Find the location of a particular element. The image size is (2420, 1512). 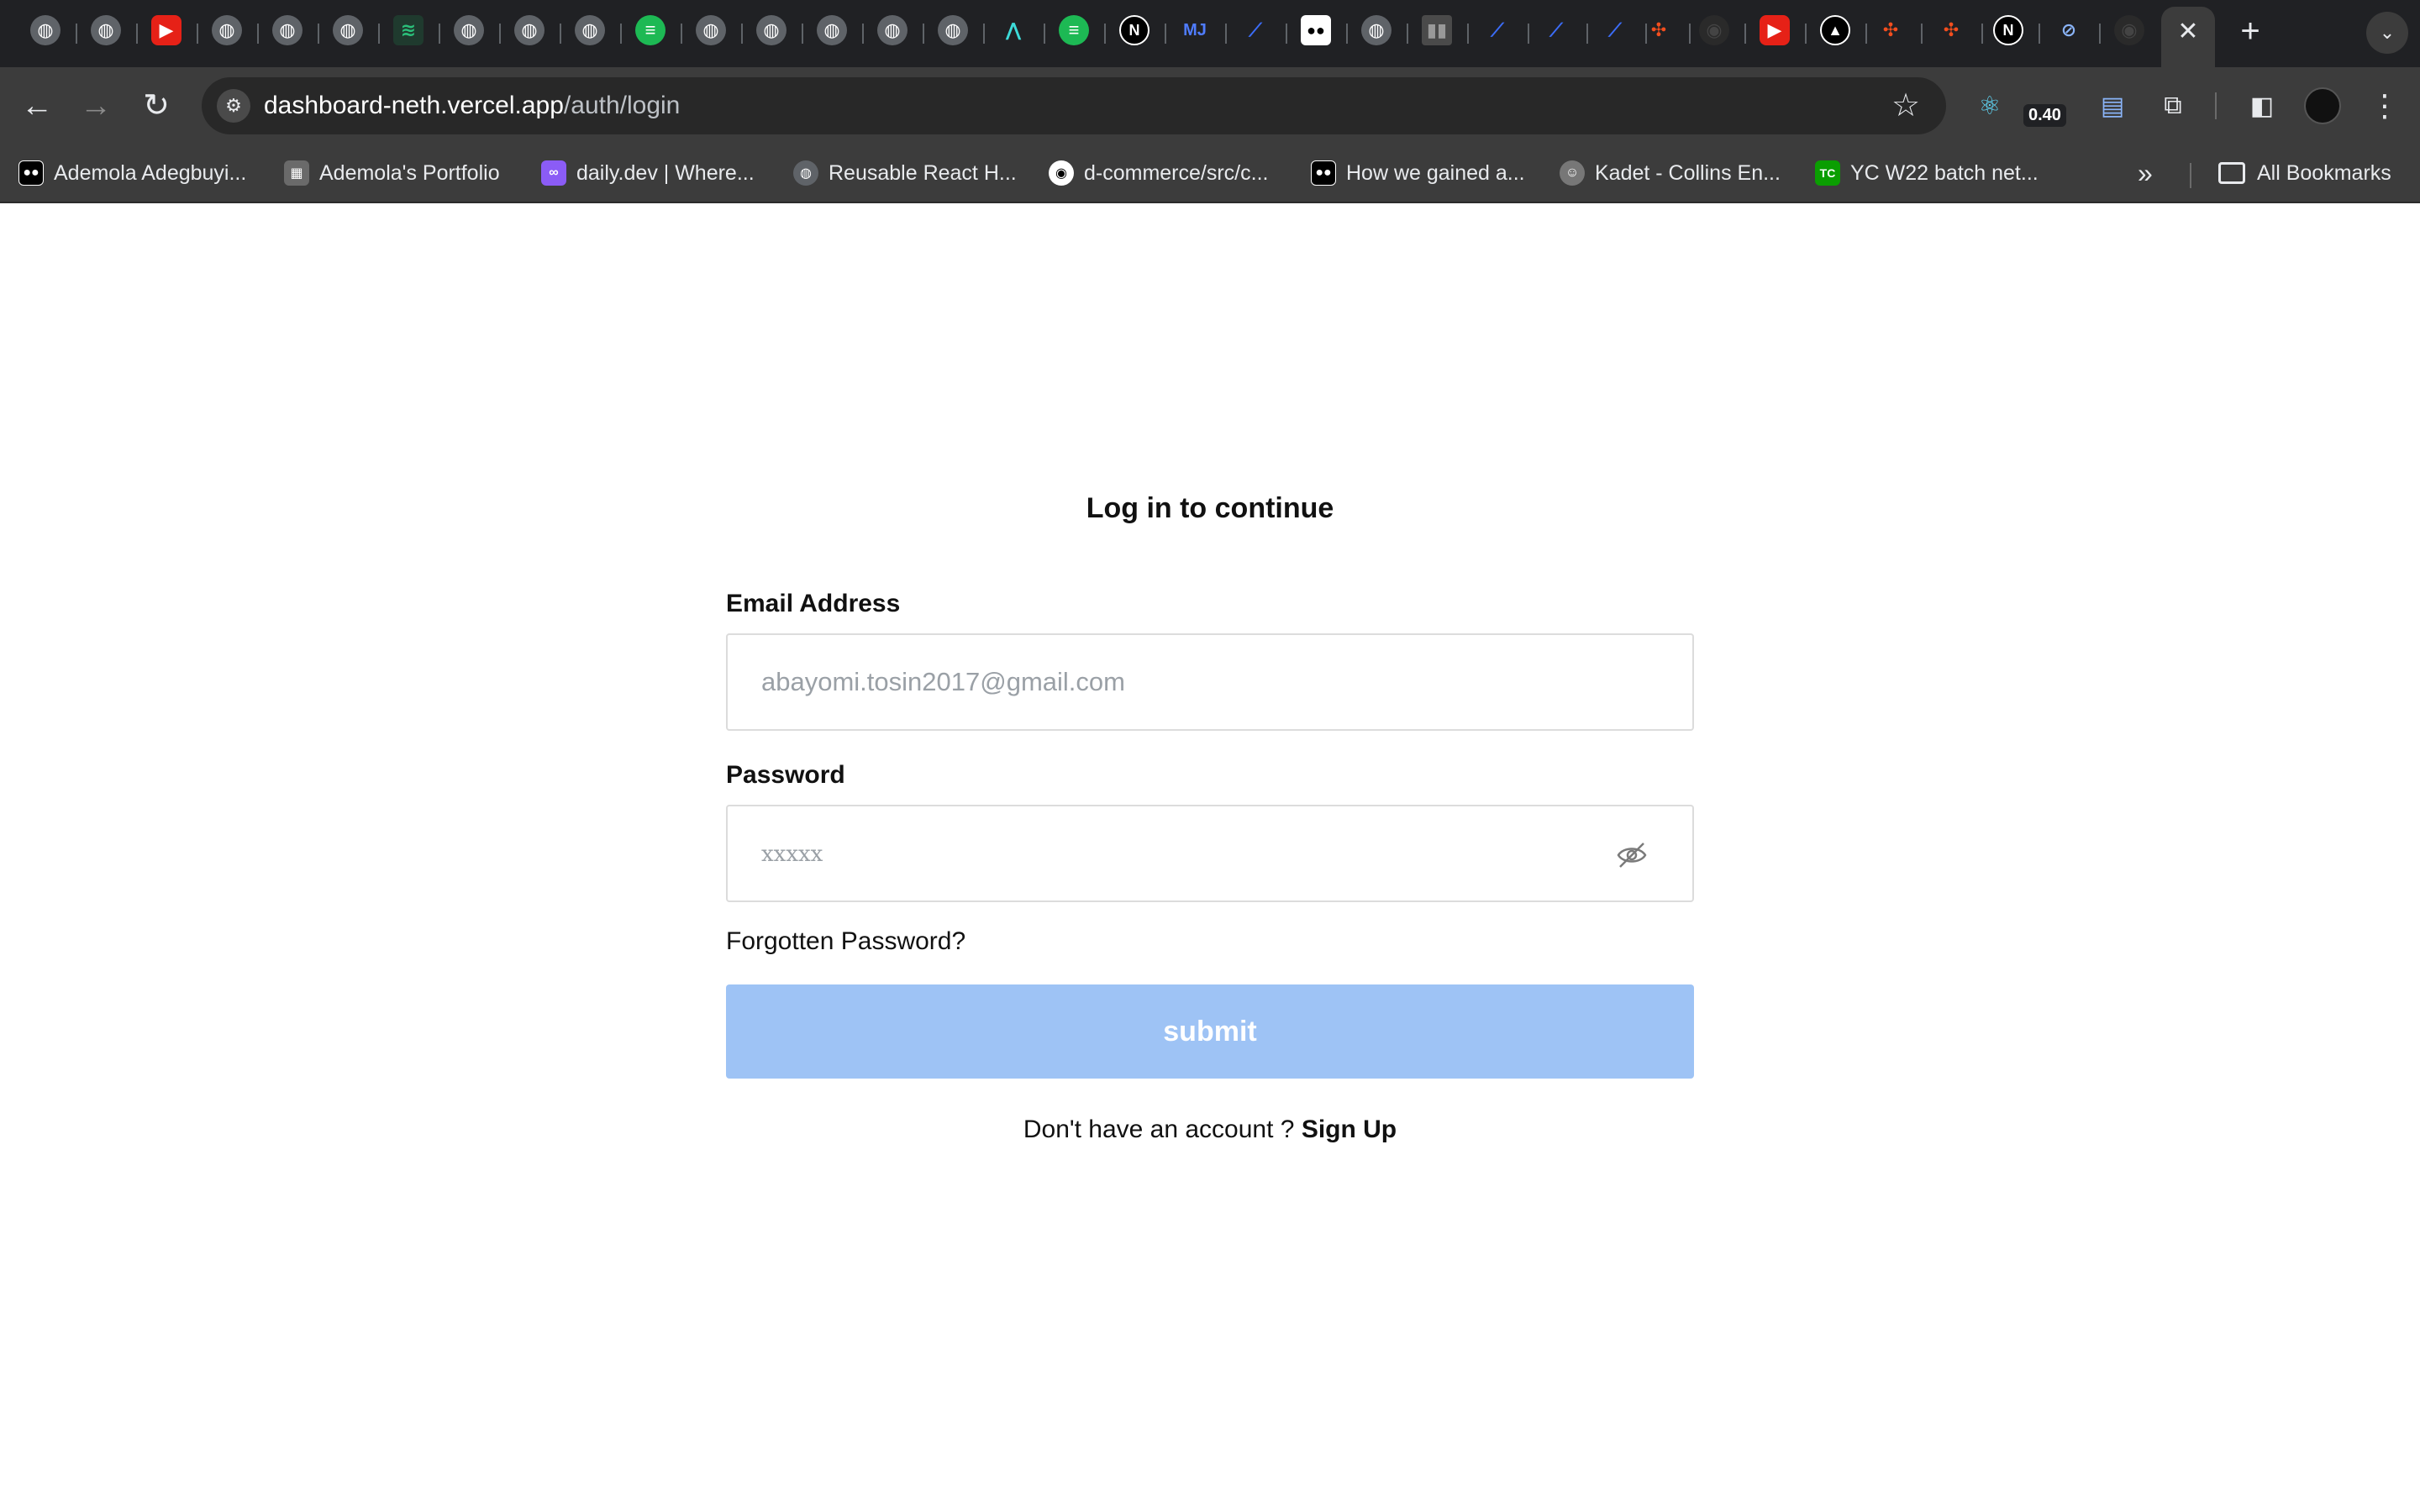

close-tab-icon: ✕ is located at coordinates (2188, 31).